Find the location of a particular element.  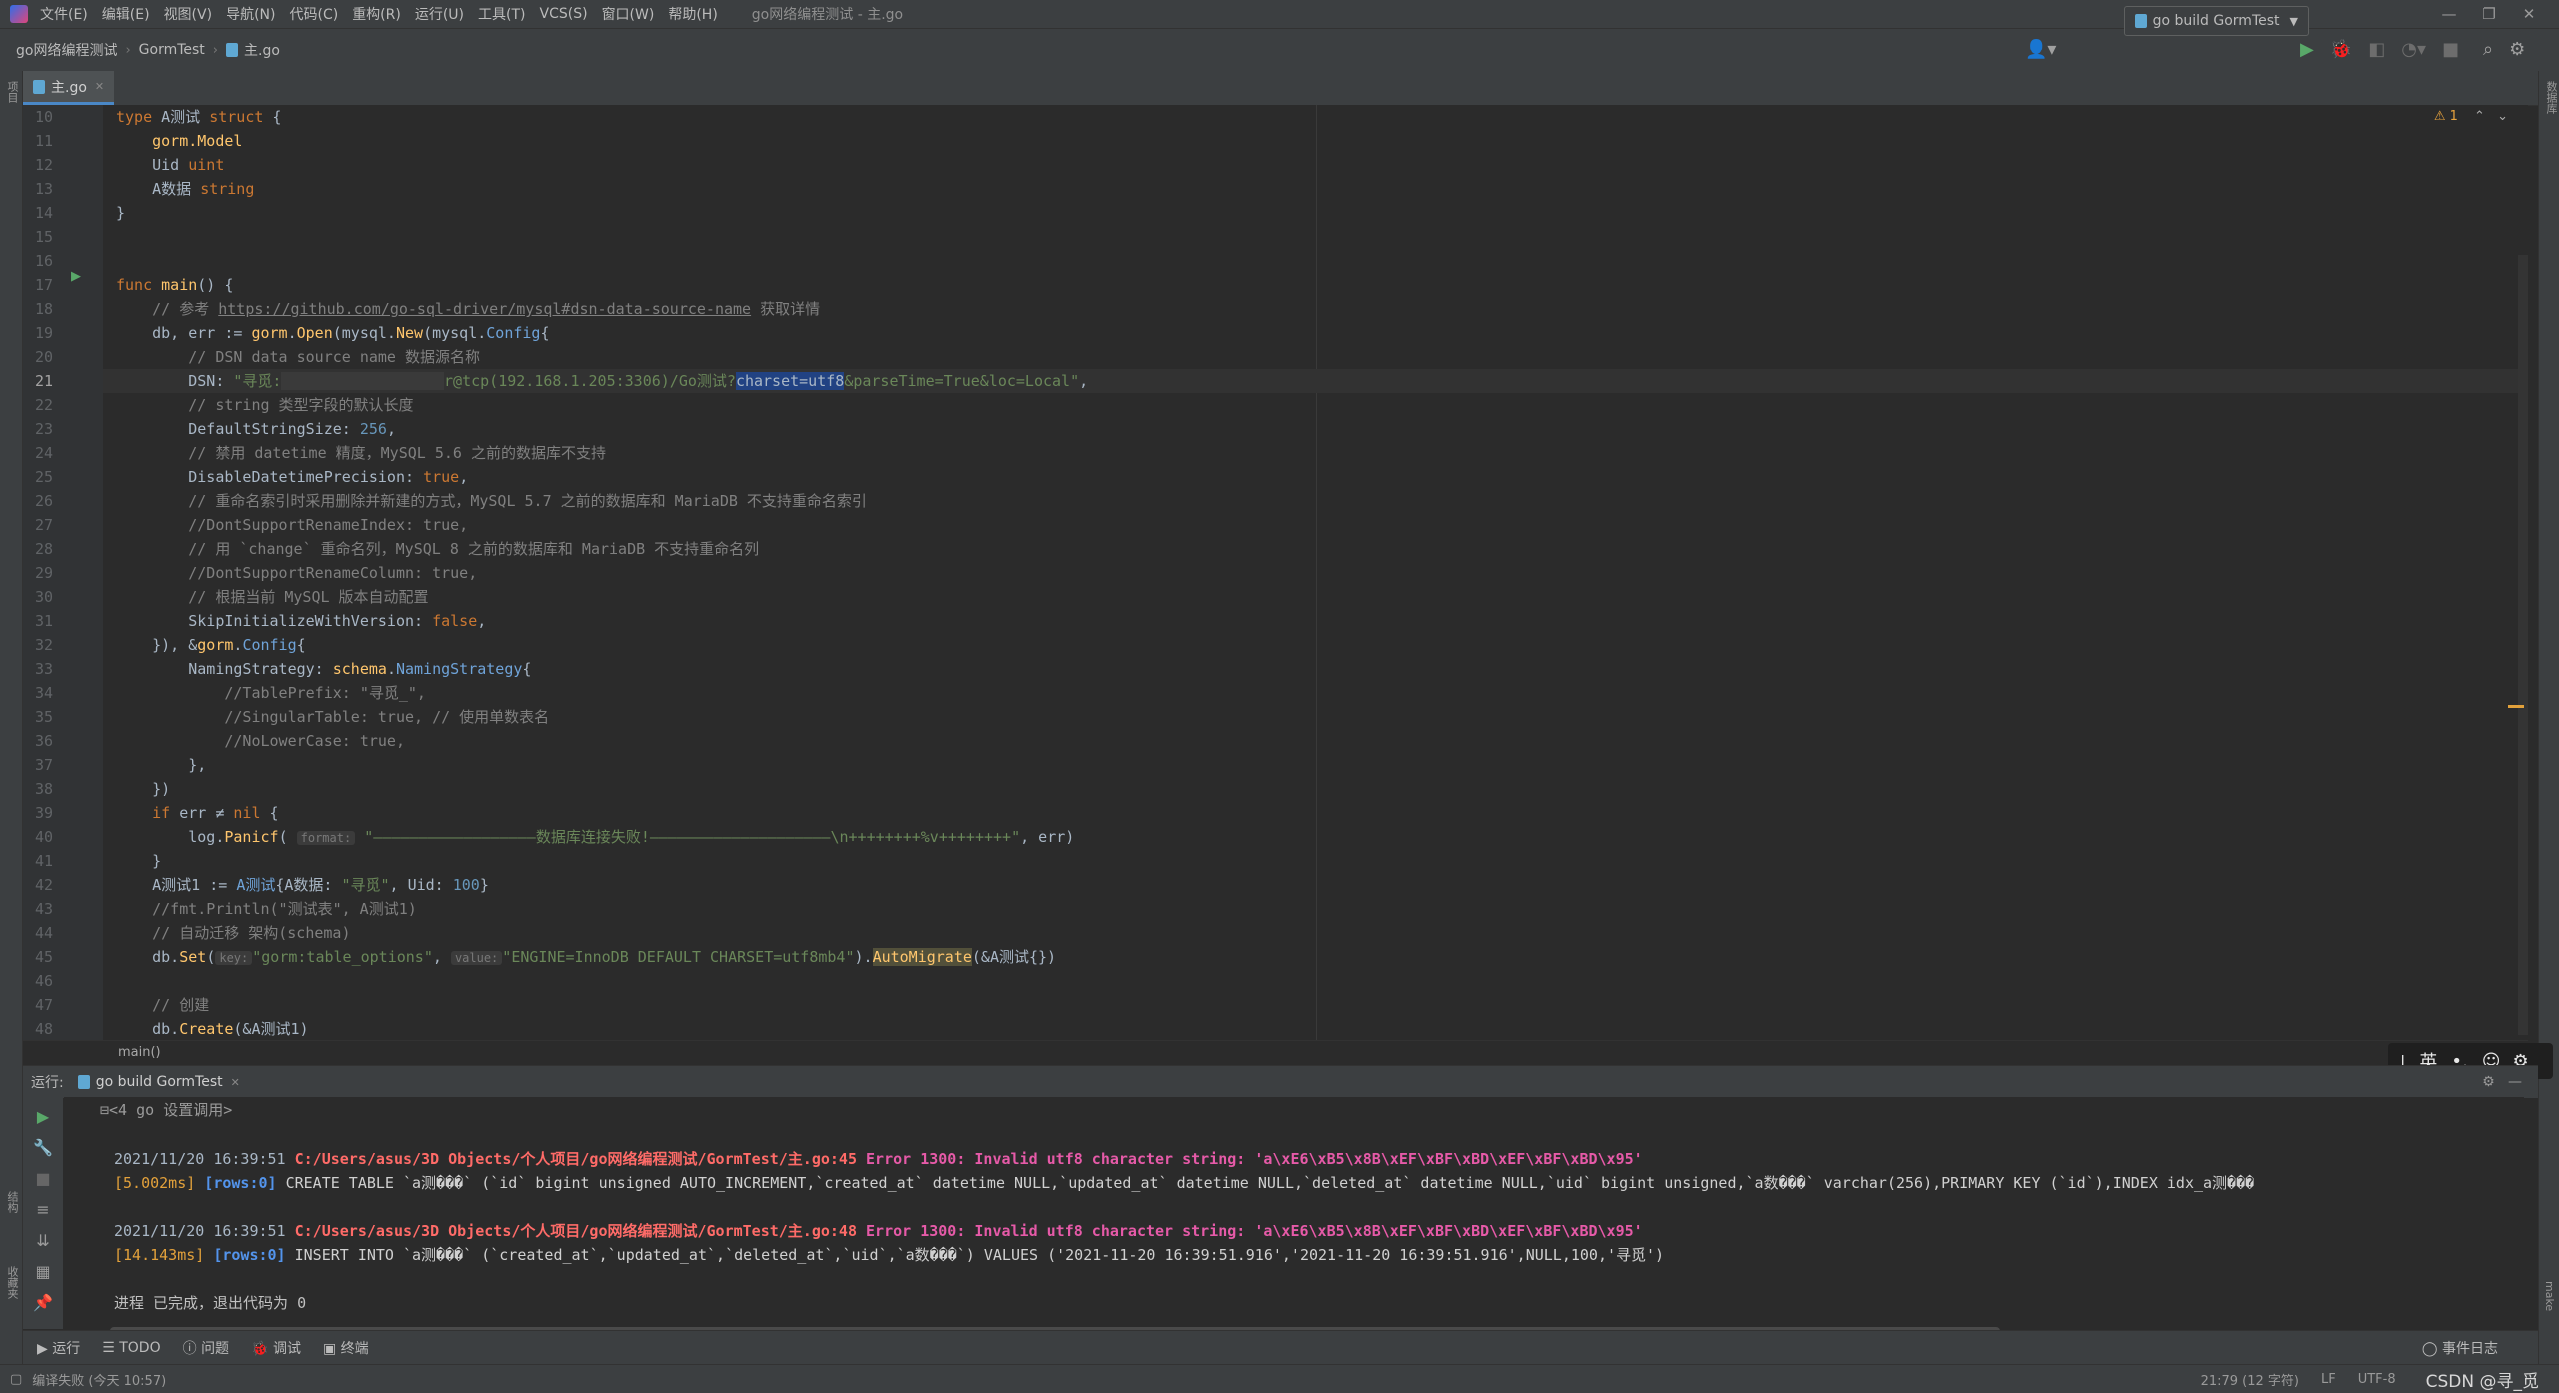

profile-icon: ◔▾ is located at coordinates (2413, 49).